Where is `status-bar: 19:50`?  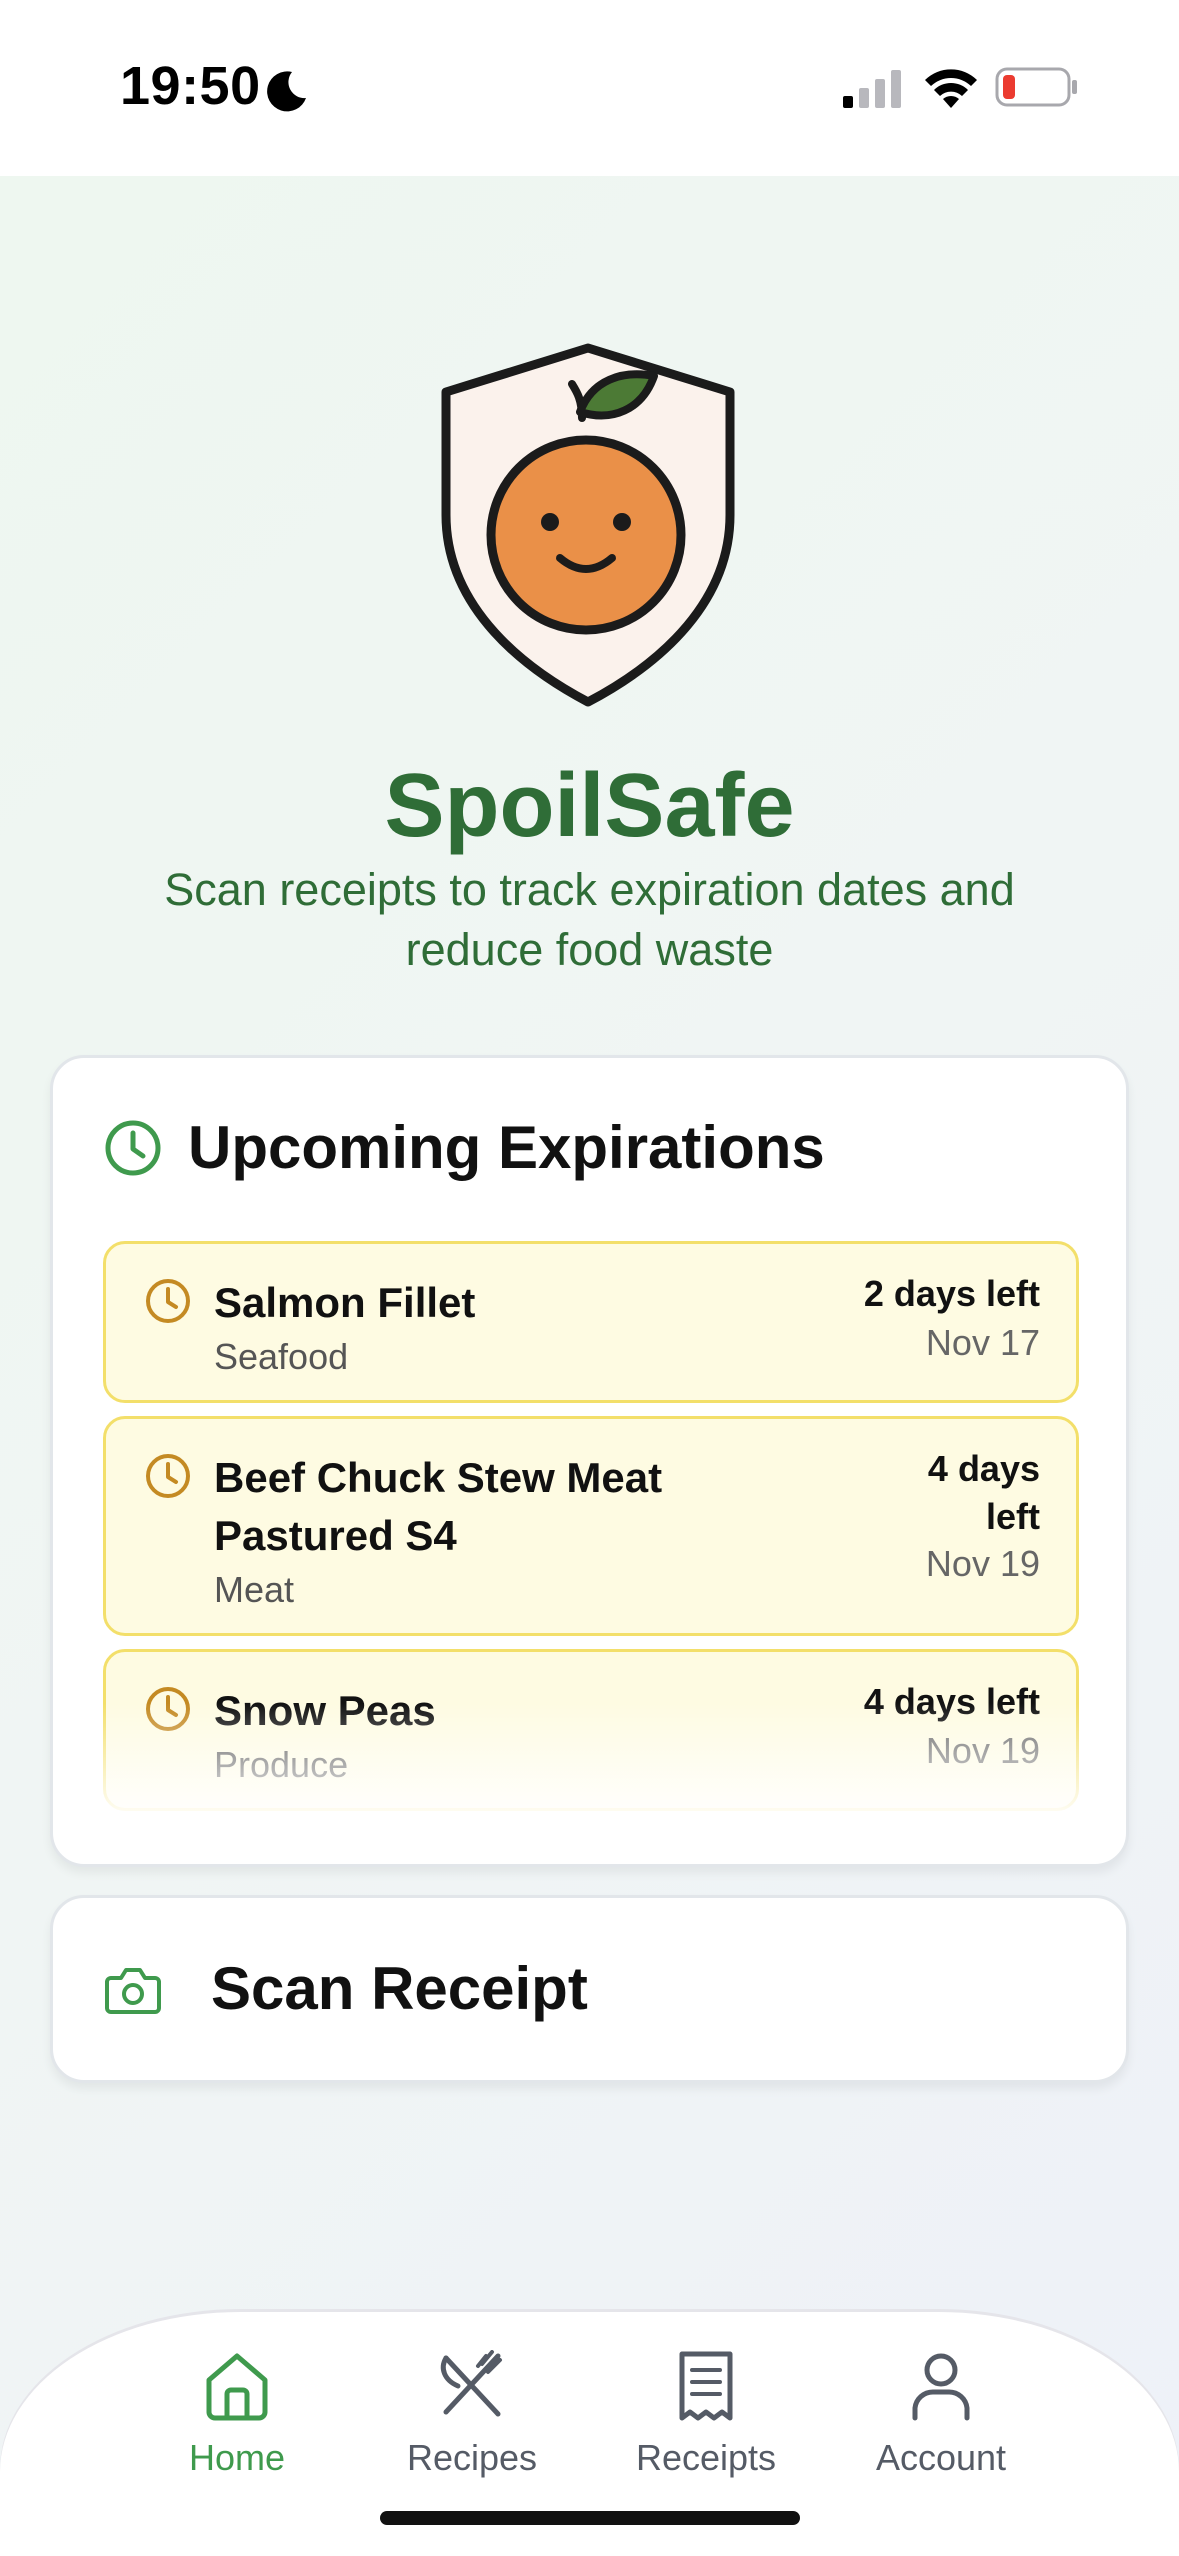
status-bar: 19:50 is located at coordinates (589, 88).